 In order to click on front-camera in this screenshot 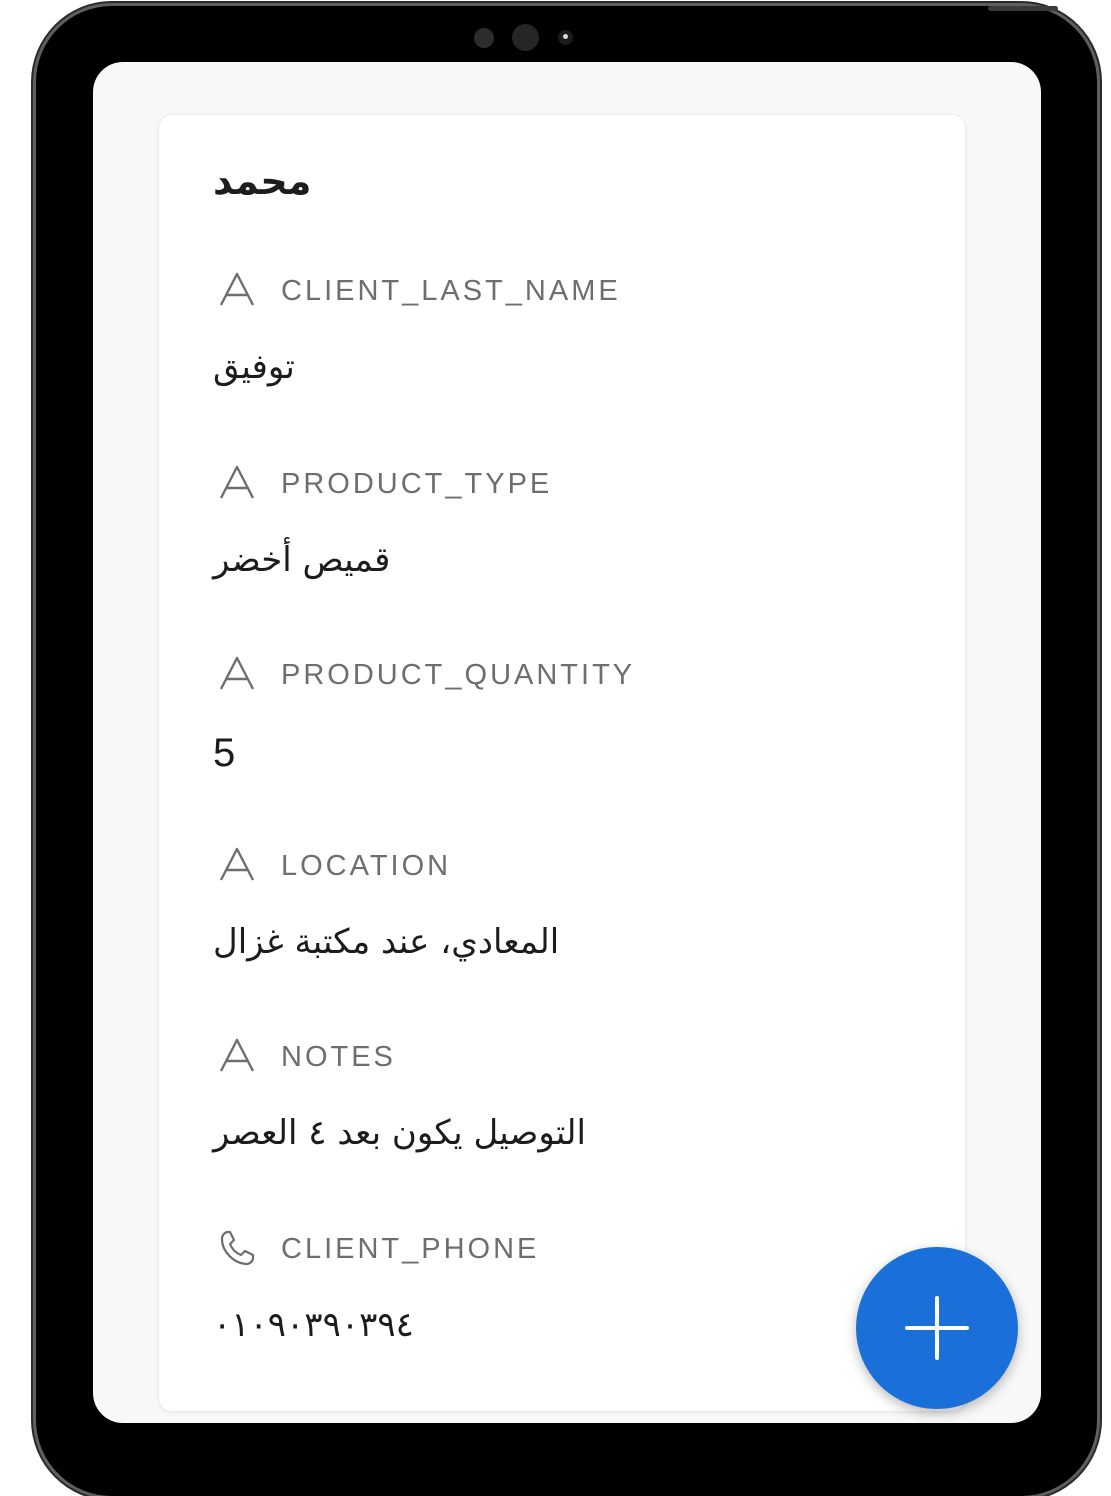, I will do `click(525, 37)`.